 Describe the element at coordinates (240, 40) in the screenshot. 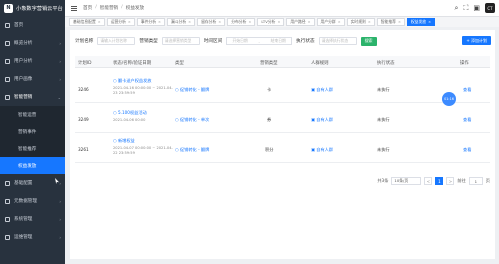

I see `start-date: 开始日期` at that location.